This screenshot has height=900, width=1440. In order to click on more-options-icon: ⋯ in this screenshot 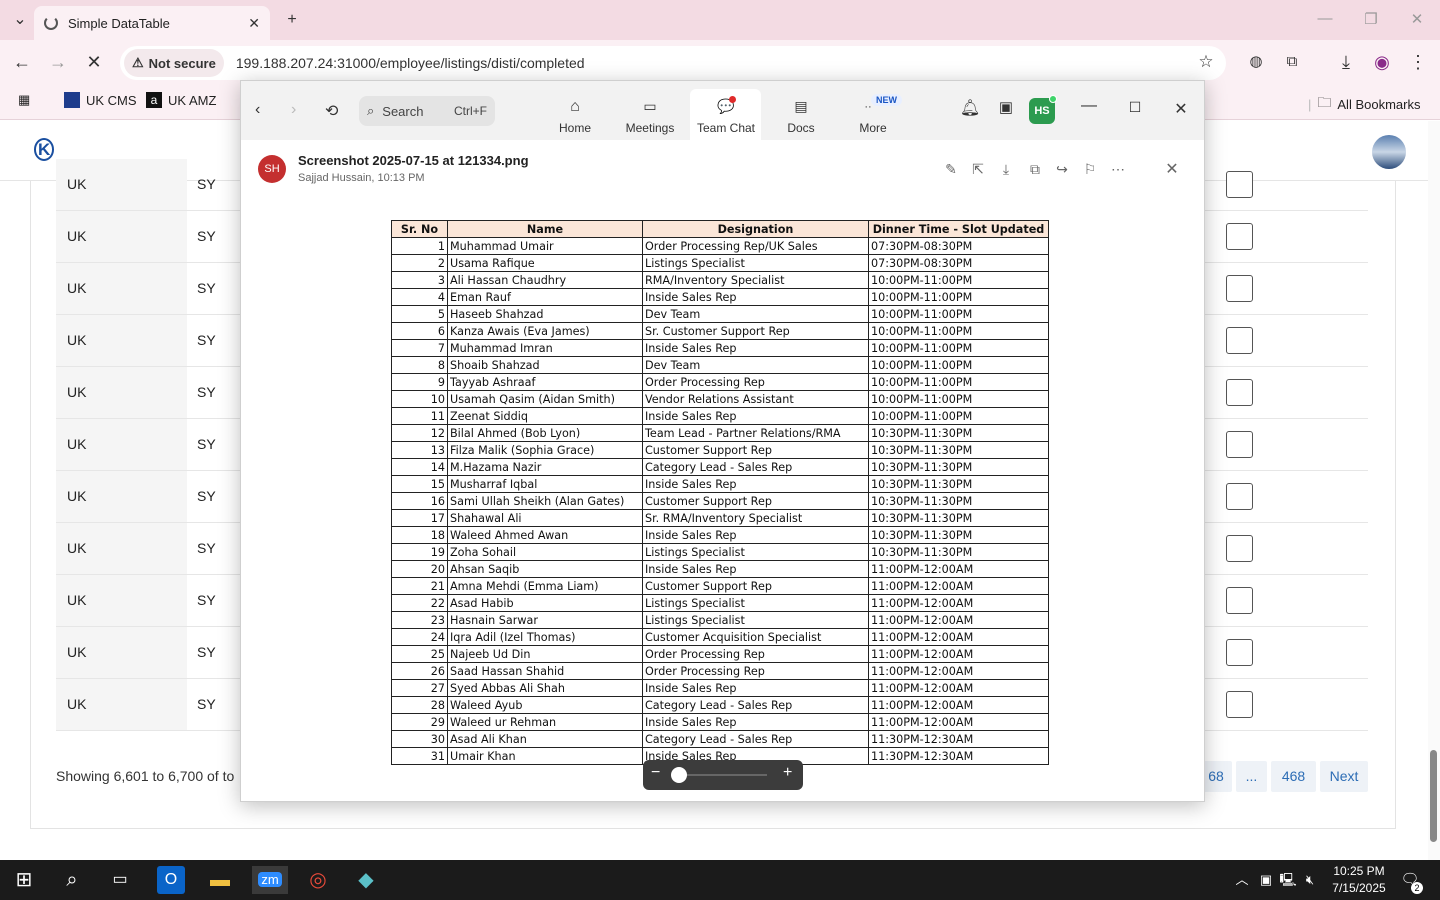, I will do `click(1118, 169)`.